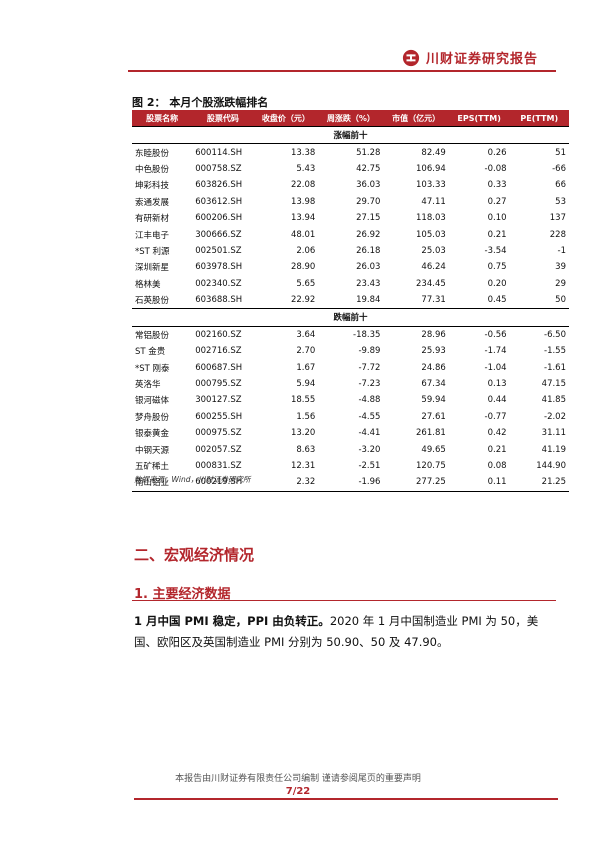  I want to click on cell-close-price: 5.43, so click(306, 168).